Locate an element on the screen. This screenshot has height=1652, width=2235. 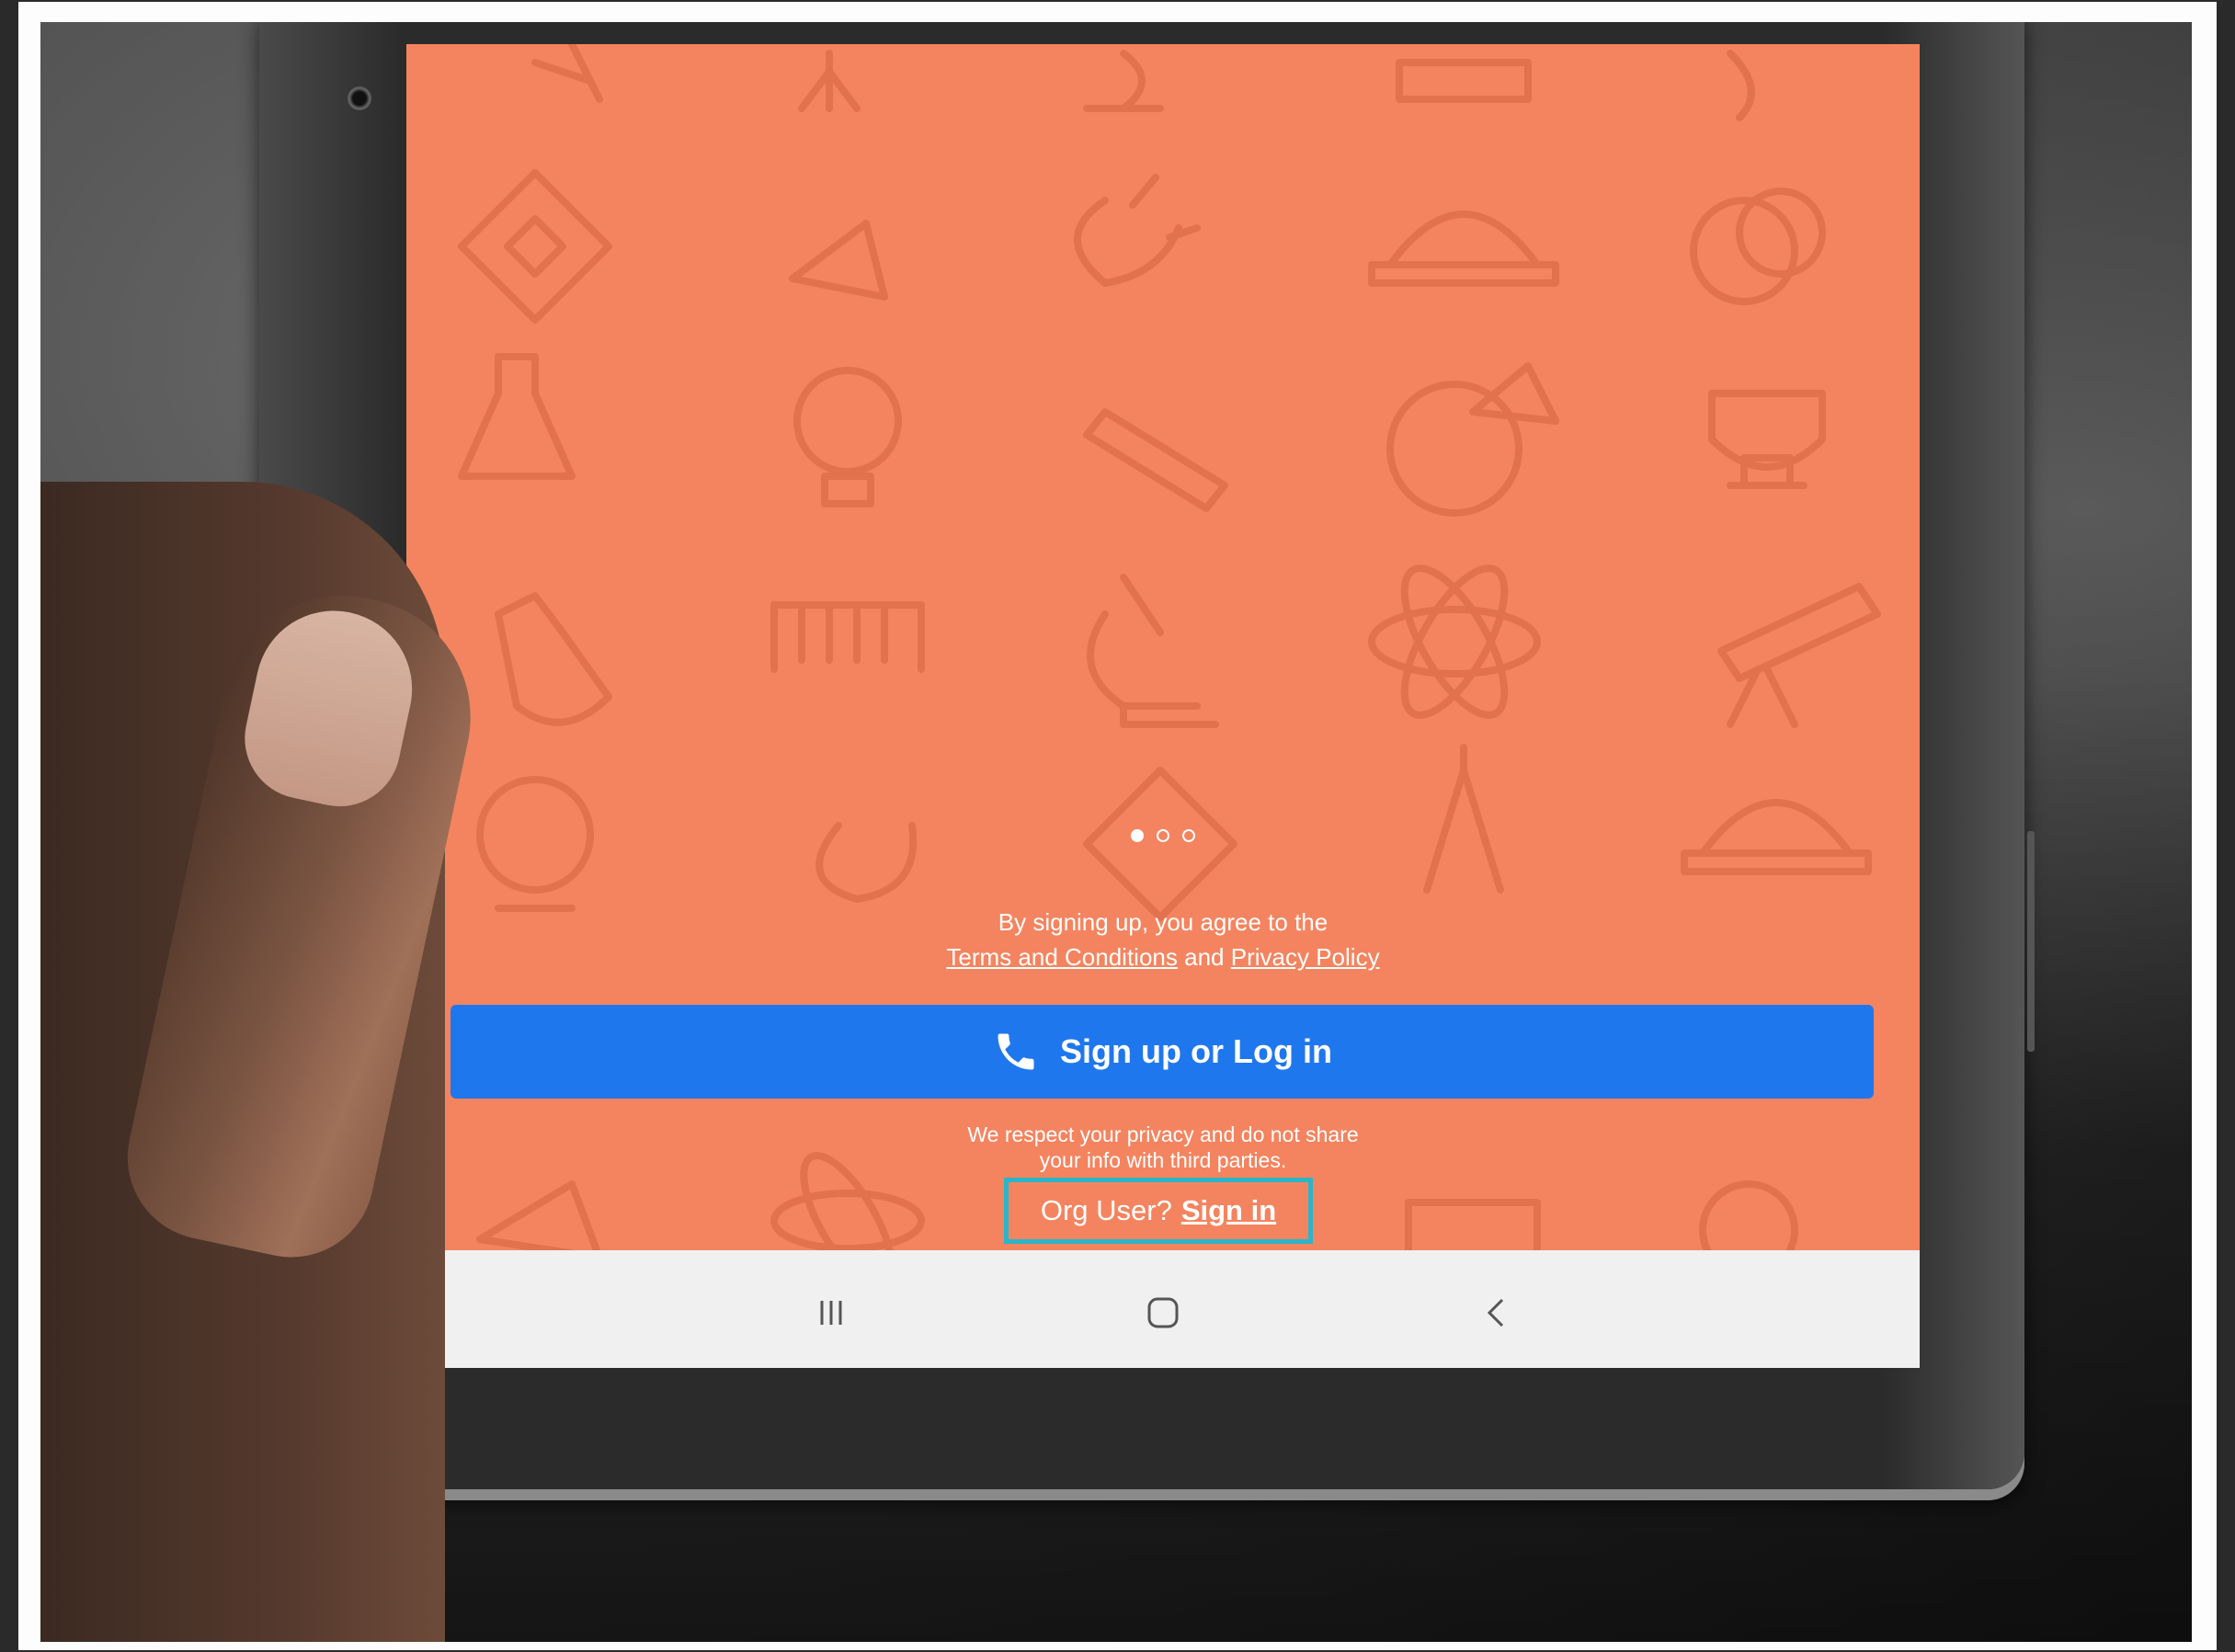
map-2-icon is located at coordinates (1160, 844).